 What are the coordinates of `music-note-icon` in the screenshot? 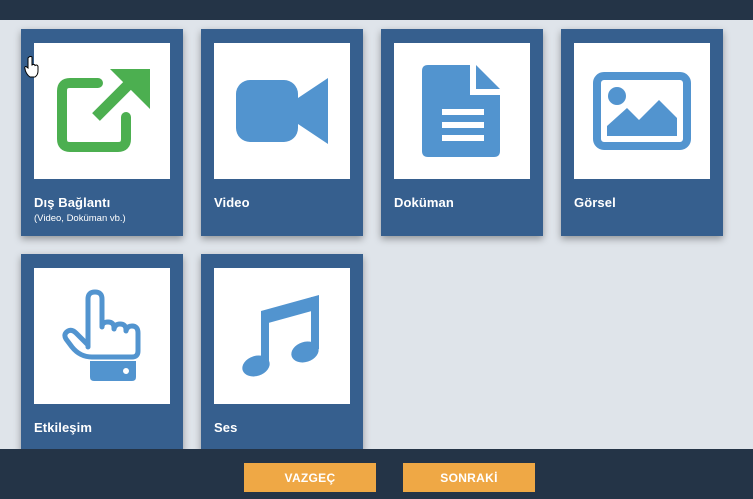 It's located at (280, 336).